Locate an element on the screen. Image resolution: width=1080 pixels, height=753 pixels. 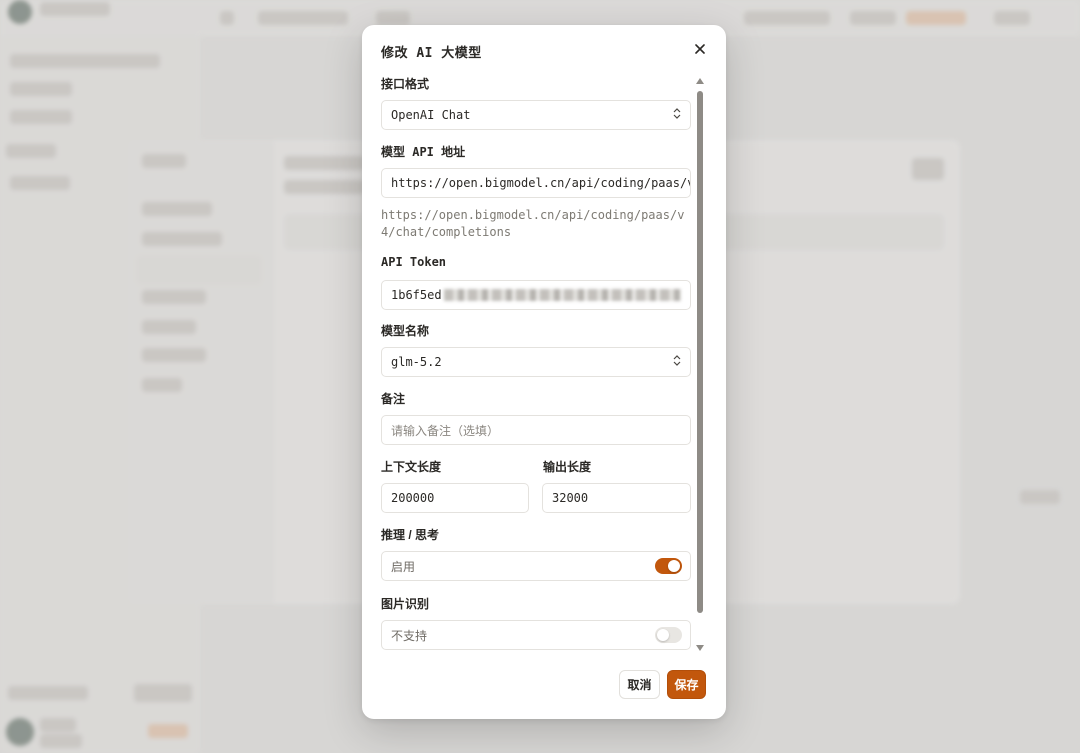
reasoning-toggle is located at coordinates (668, 566).